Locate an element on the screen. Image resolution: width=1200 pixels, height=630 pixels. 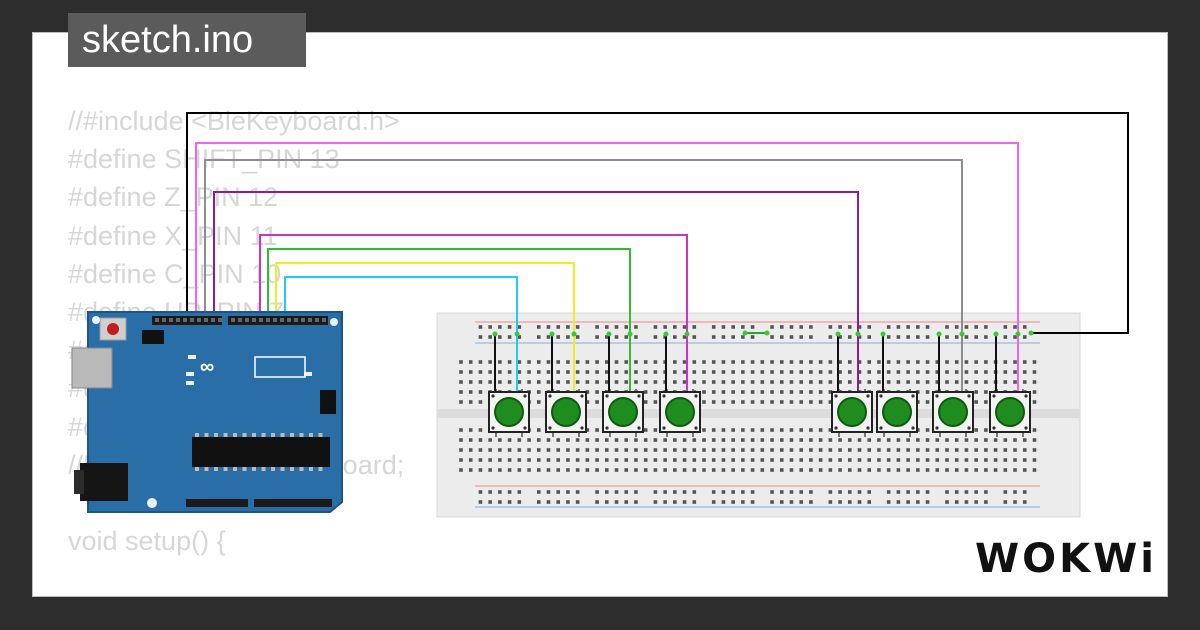
power-jack is located at coordinates (104, 482).